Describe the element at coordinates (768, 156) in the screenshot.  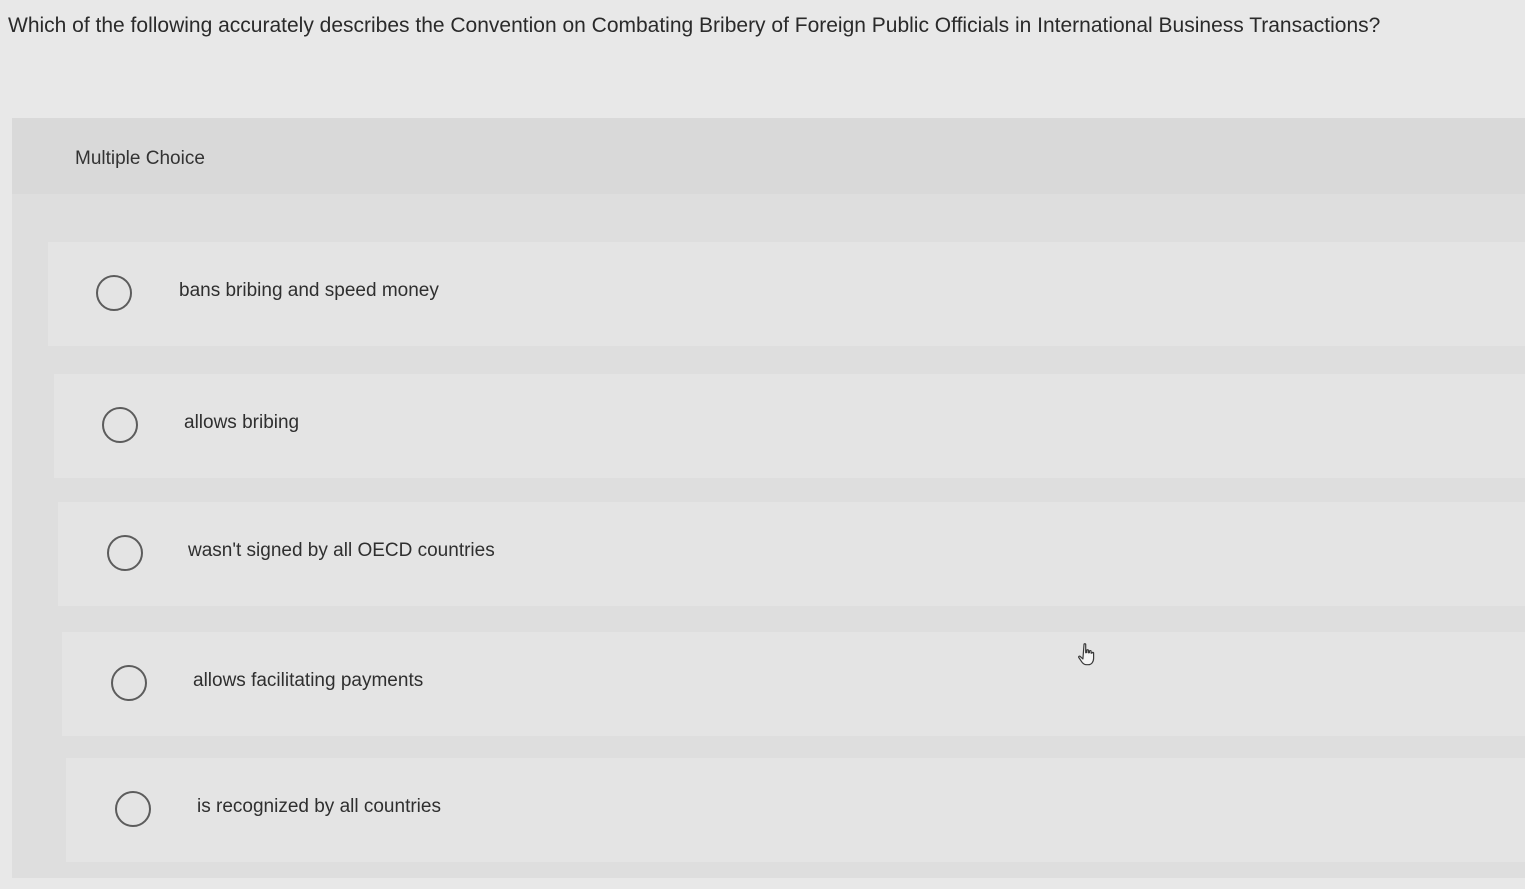
I see `panel-header: Multiple Choice` at that location.